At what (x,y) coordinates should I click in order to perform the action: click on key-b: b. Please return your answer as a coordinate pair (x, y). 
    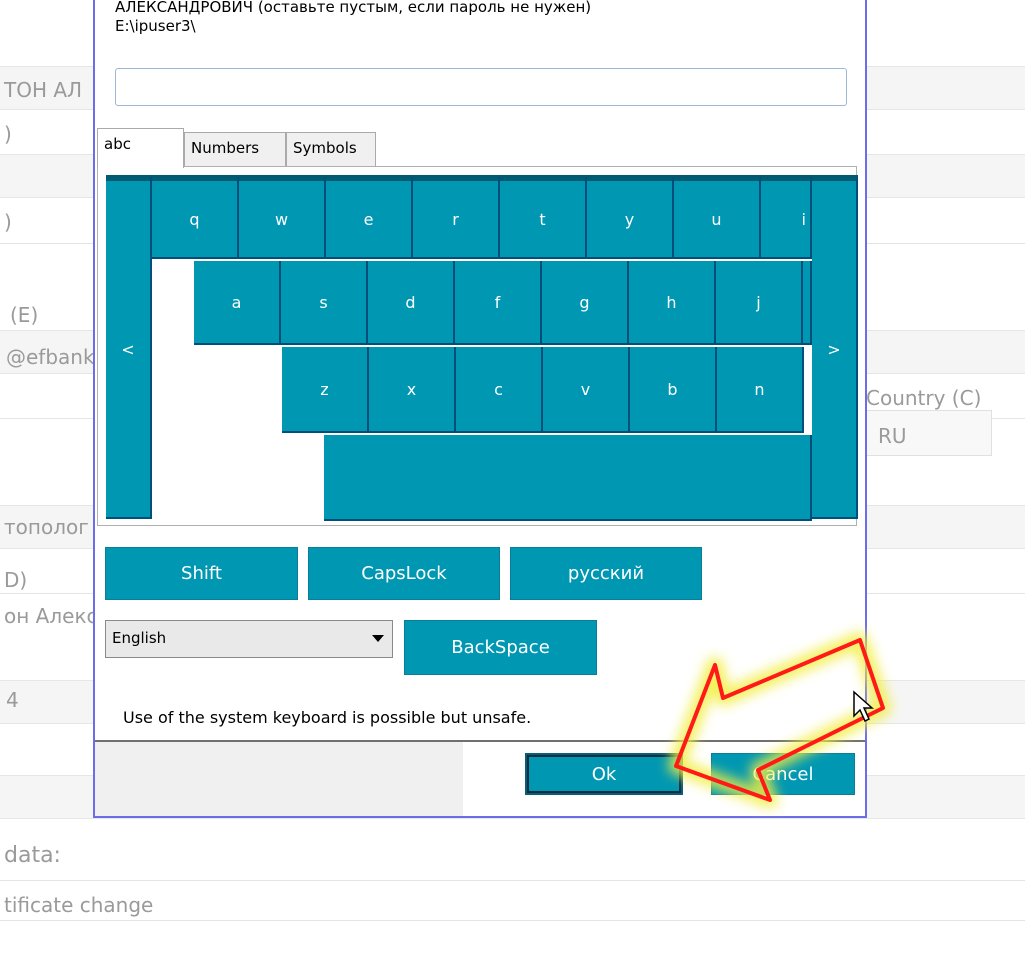
    Looking at the image, I should click on (673, 390).